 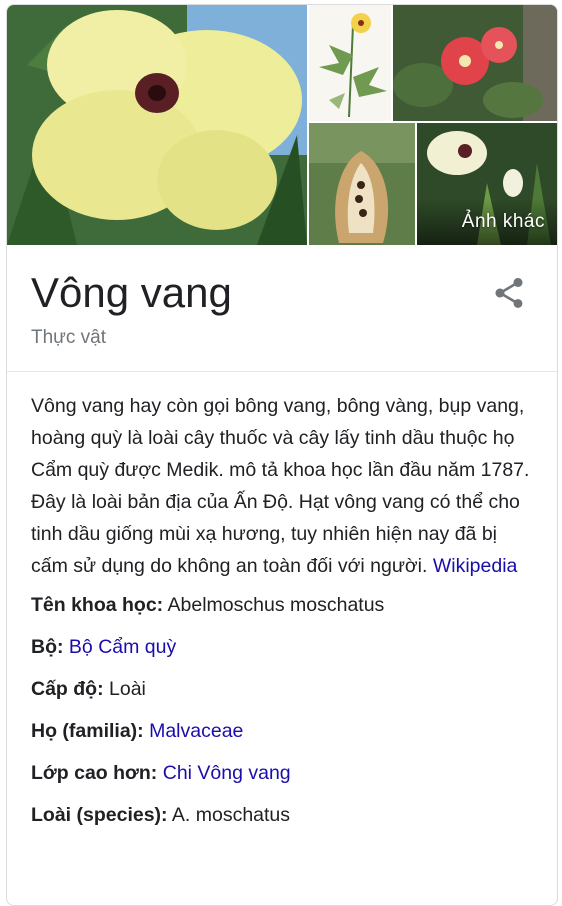 I want to click on more-photos-label: Ảnh khác, so click(x=503, y=222).